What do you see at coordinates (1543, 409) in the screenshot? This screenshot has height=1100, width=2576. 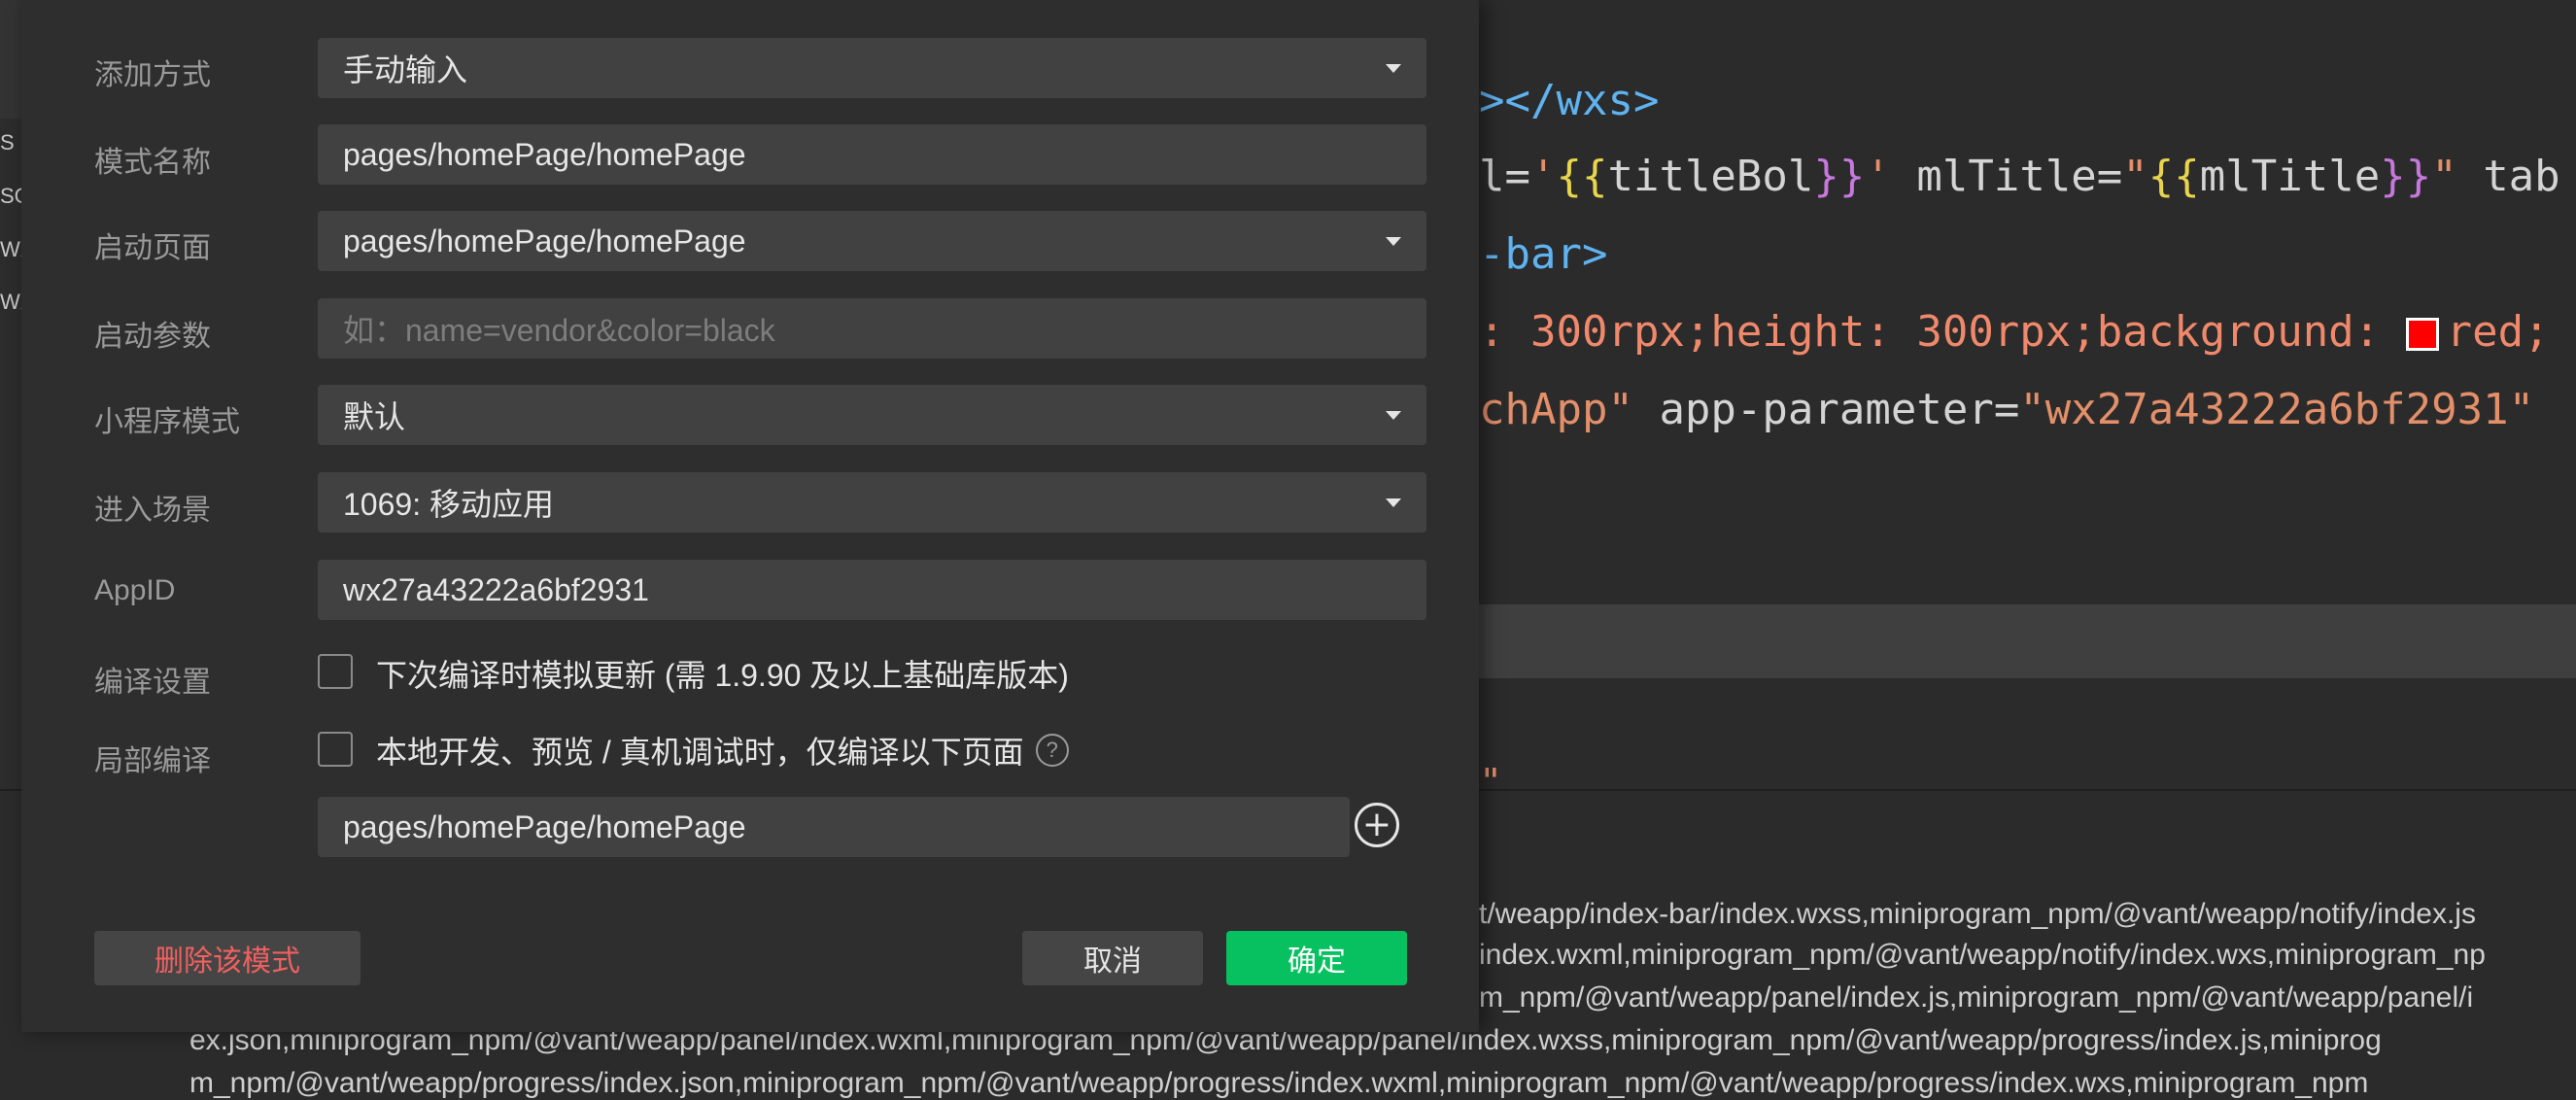 I see `code-token: chApp` at bounding box center [1543, 409].